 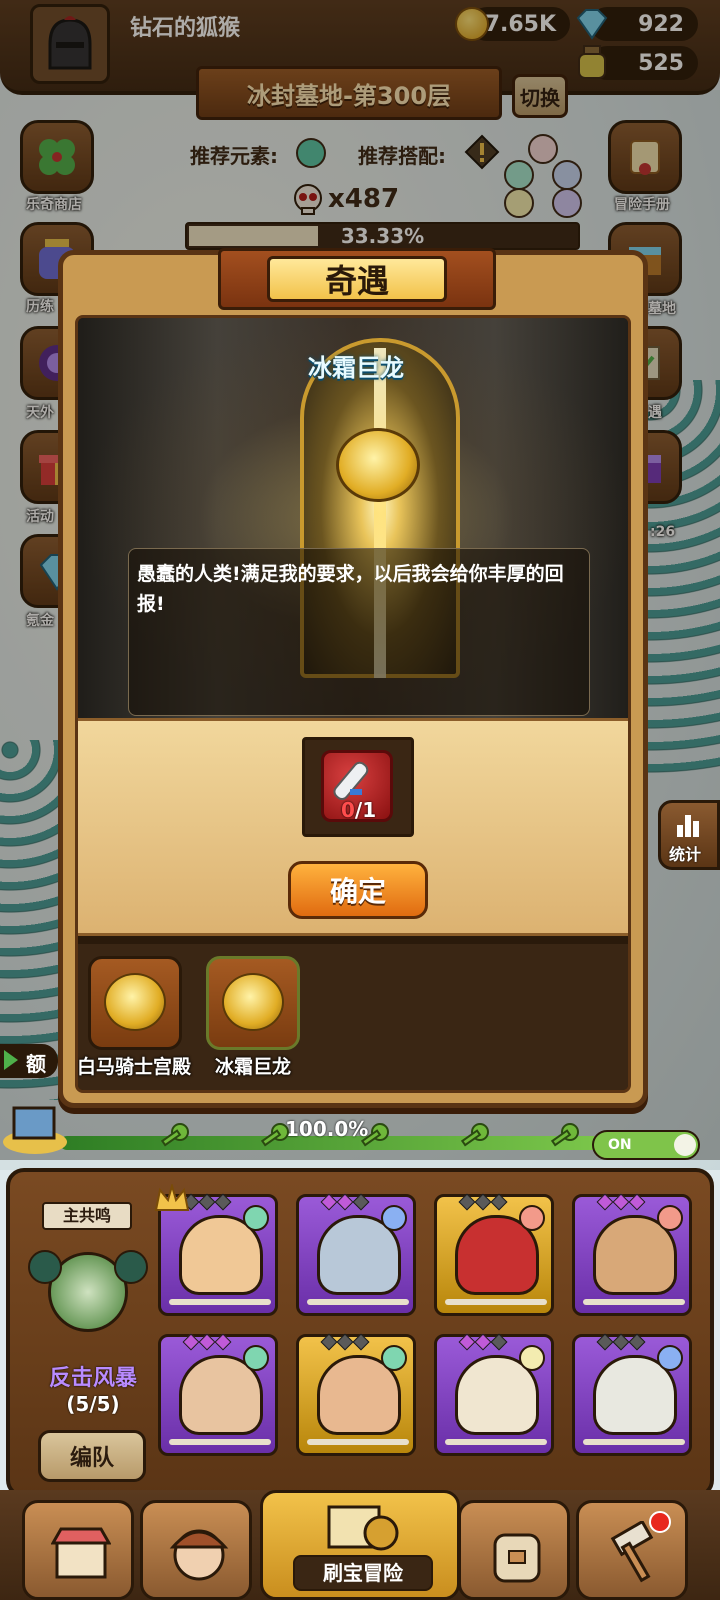 What do you see at coordinates (92, 1378) in the screenshot?
I see `skill-name: 反击风暴` at bounding box center [92, 1378].